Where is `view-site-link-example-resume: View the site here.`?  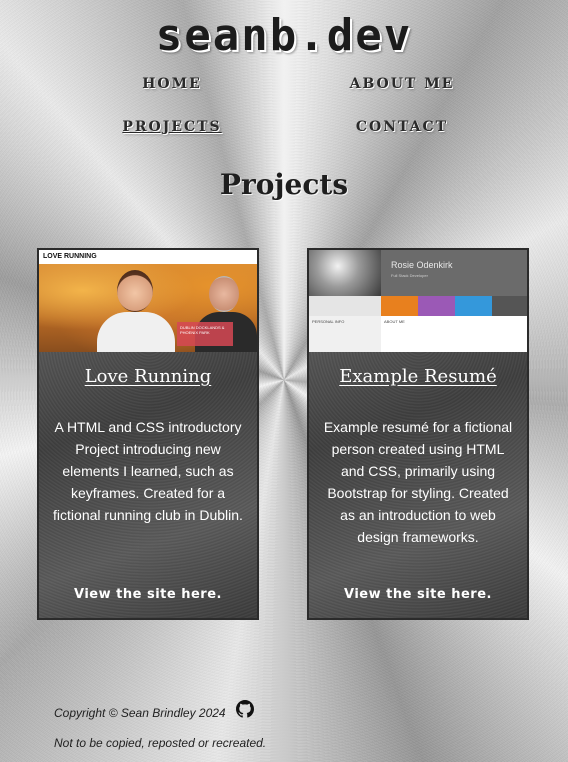
view-site-link-example-resume: View the site here. is located at coordinates (418, 594).